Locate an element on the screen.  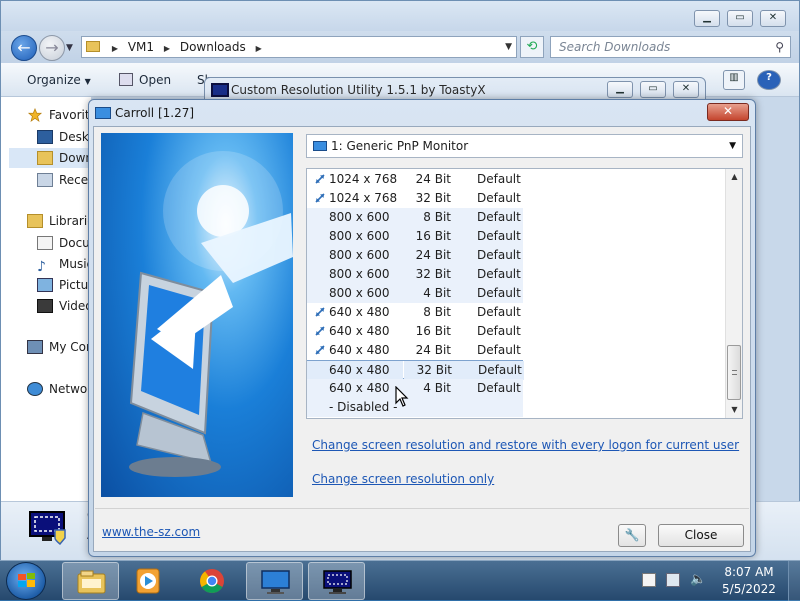
cru-app-icon is located at coordinates (275, 582).